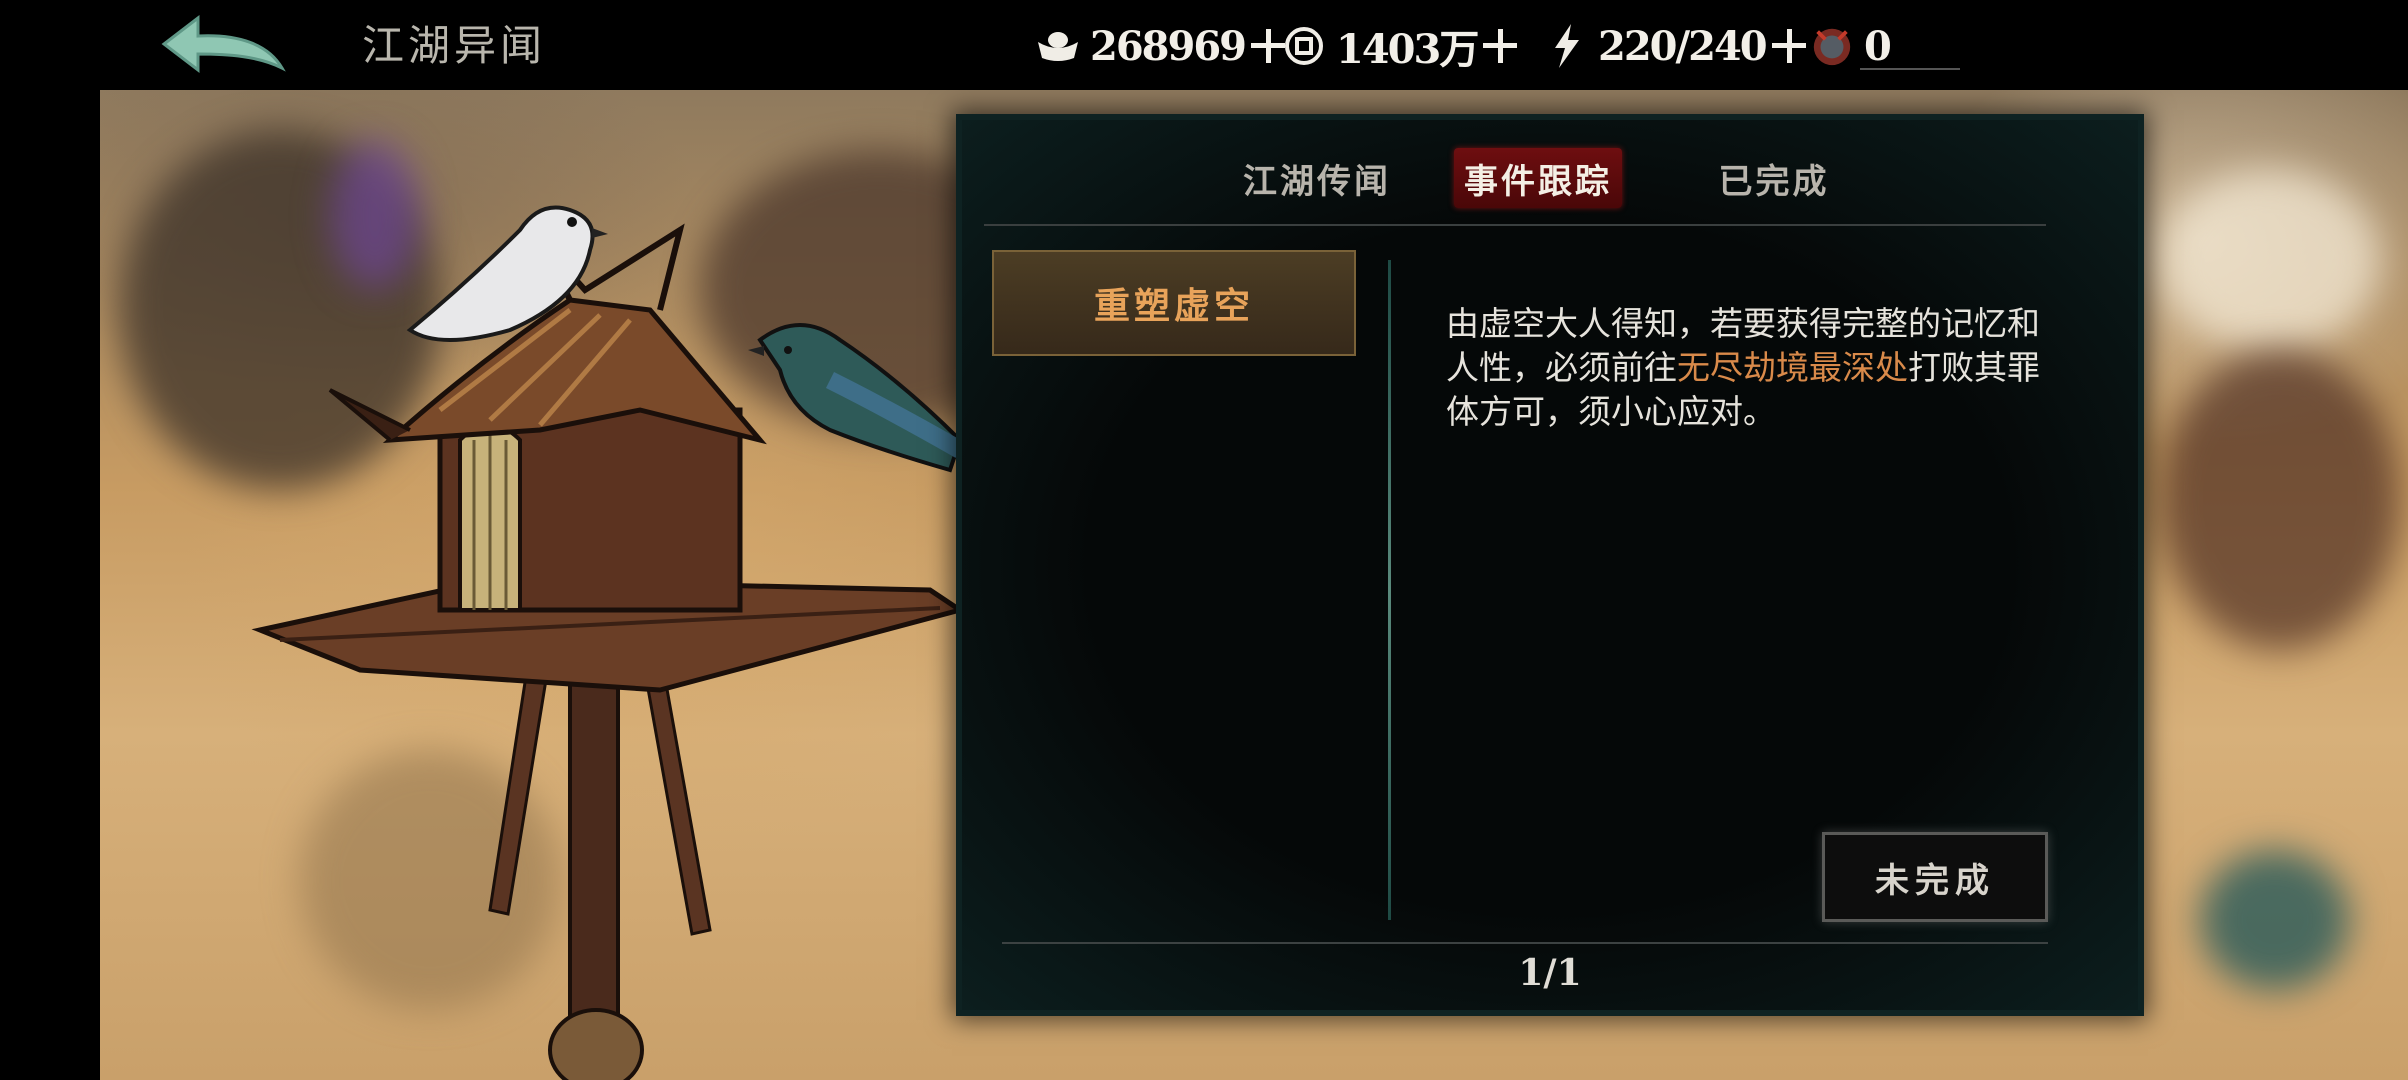 The width and height of the screenshot is (2408, 1080). What do you see at coordinates (1168, 46) in the screenshot?
I see `silver-value: 268969` at bounding box center [1168, 46].